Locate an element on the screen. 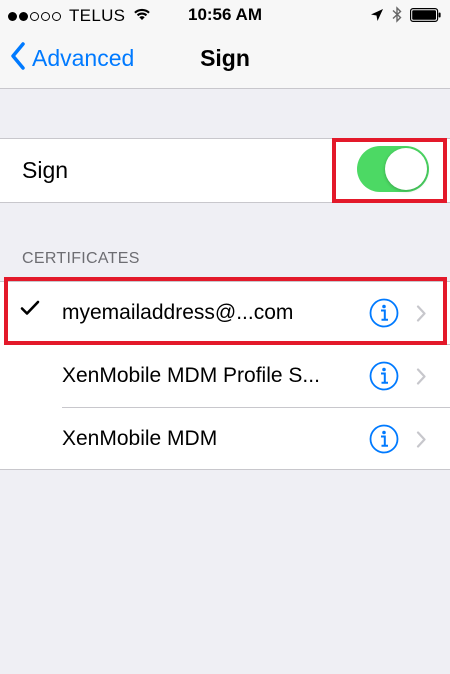 The image size is (450, 674). navigation-bar: Advanced Sign is located at coordinates (225, 59).